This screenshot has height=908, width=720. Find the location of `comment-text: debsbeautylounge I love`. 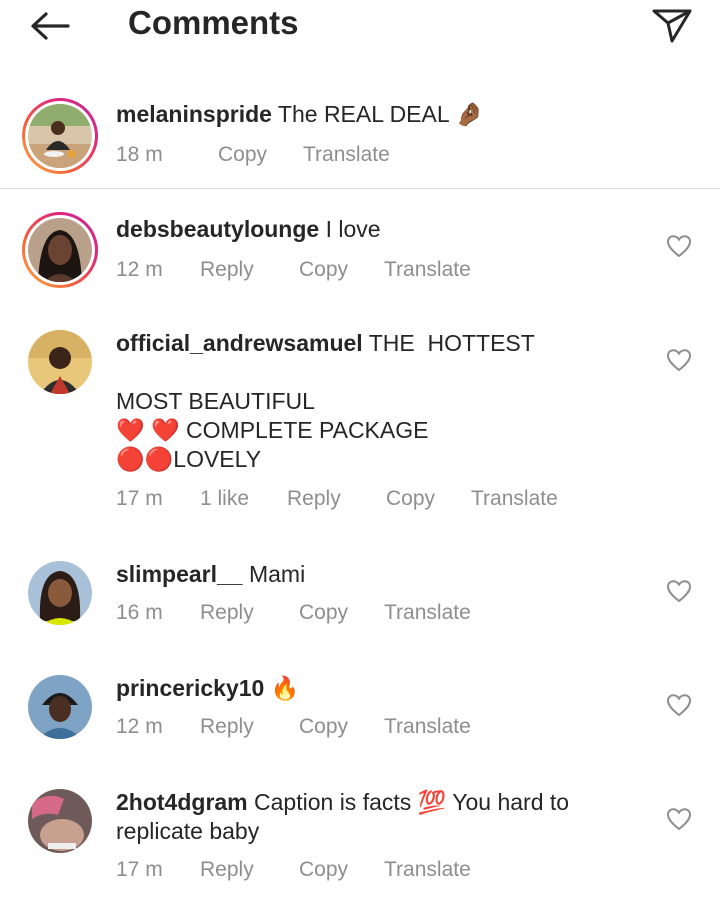

comment-text: debsbeautylounge I love is located at coordinates (376, 229).